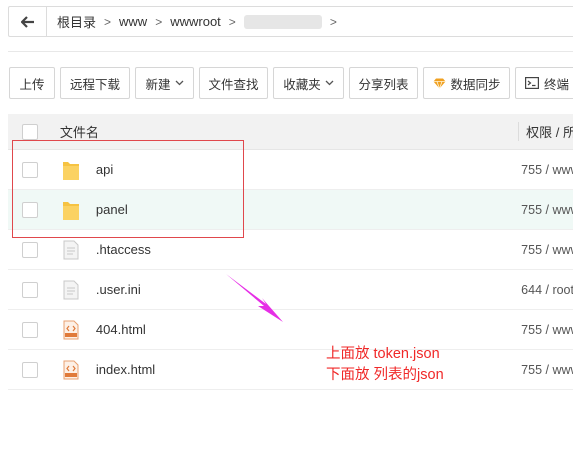 This screenshot has height=474, width=573. I want to click on annotation-arrow, so click(254, 298).